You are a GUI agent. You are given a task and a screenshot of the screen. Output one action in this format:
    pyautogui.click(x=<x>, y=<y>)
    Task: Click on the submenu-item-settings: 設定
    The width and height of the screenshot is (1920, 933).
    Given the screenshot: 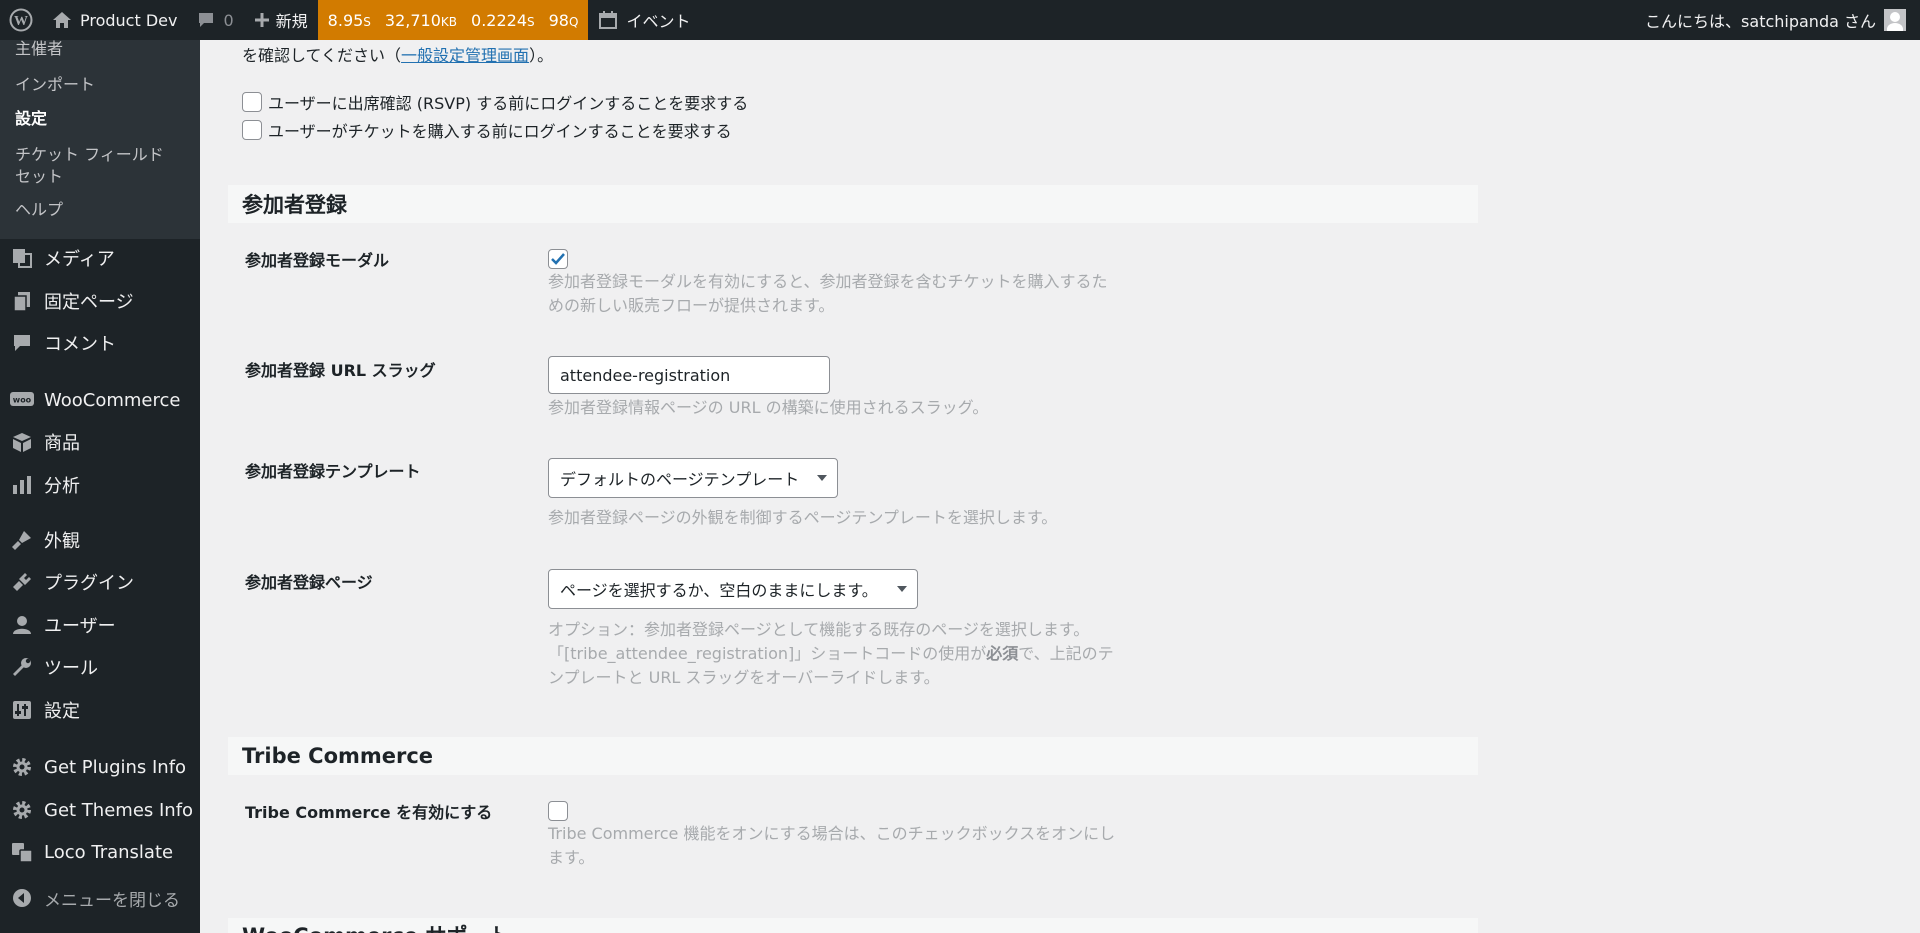 What is the action you would take?
    pyautogui.click(x=31, y=119)
    